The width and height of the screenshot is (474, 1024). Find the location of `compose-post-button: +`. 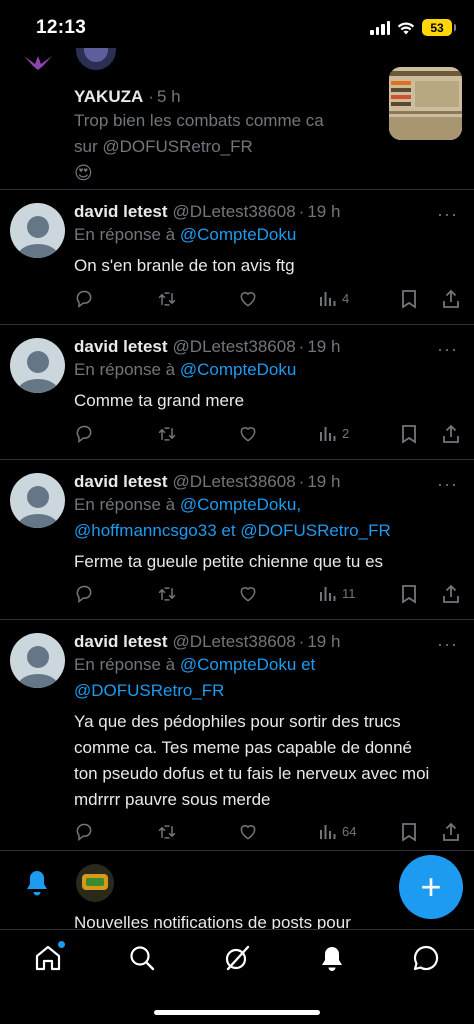

compose-post-button: + is located at coordinates (431, 887).